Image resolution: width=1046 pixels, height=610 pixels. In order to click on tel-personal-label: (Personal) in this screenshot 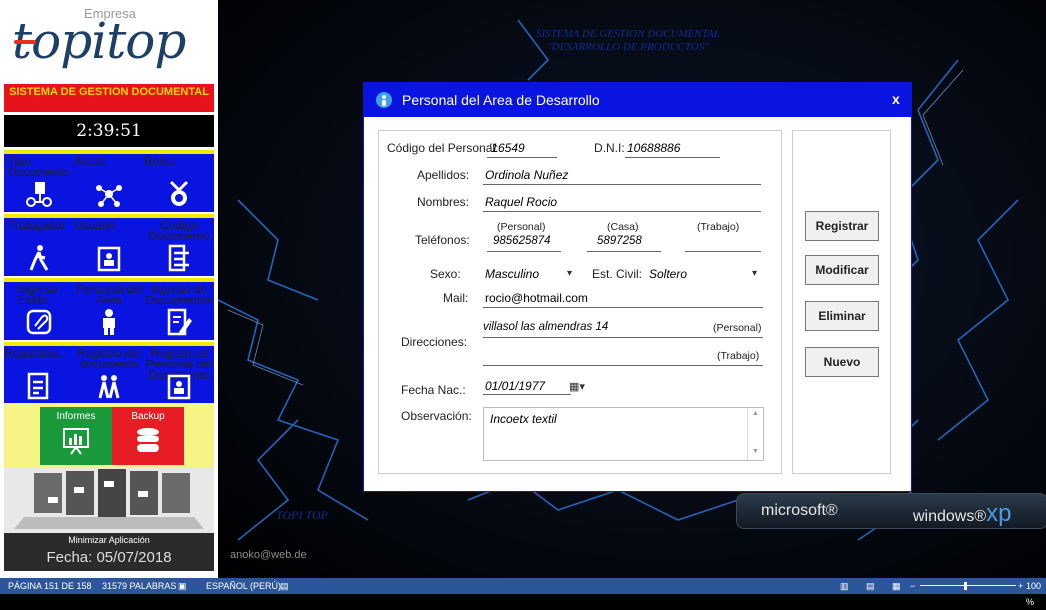, I will do `click(521, 227)`.